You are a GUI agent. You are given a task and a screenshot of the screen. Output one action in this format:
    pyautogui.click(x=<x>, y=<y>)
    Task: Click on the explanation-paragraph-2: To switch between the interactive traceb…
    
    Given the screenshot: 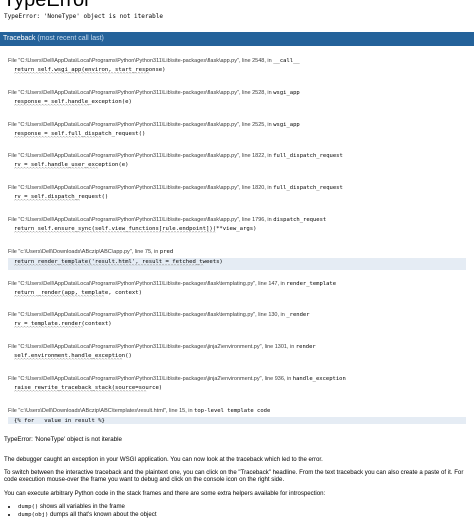 What is the action you would take?
    pyautogui.click(x=234, y=476)
    